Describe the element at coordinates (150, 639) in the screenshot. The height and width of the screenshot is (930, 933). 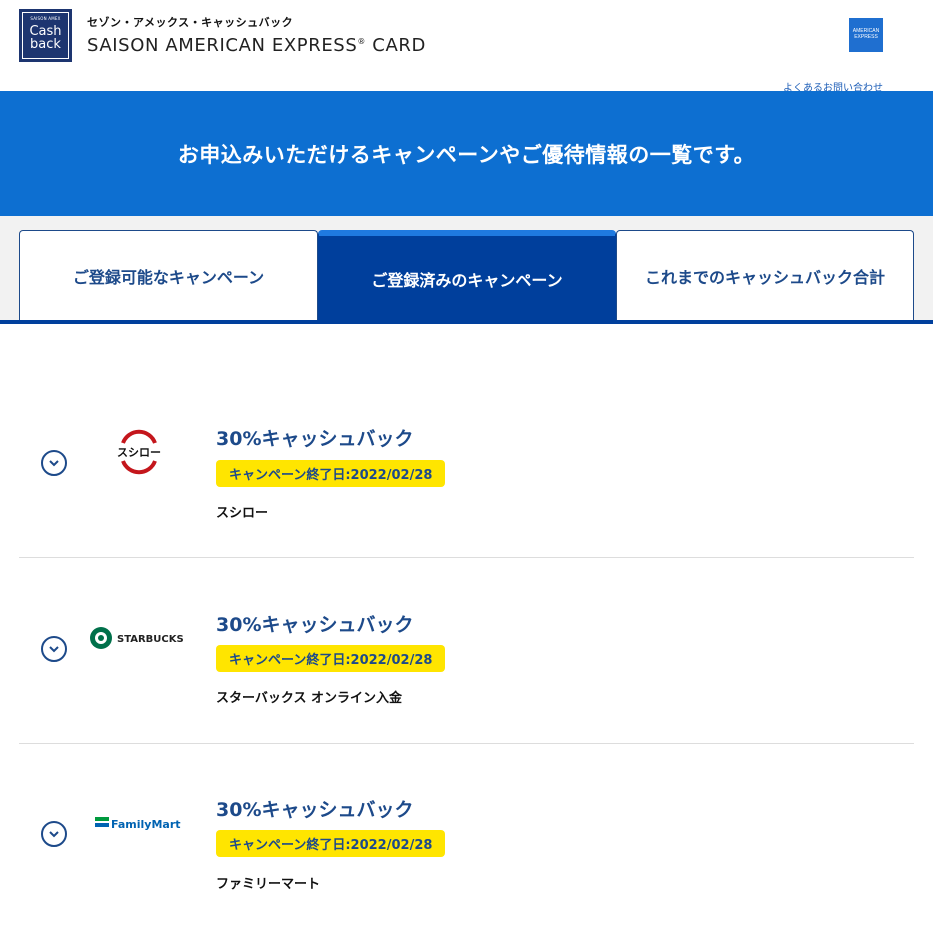
I see `starbucks-logo-text: STARBUCKS` at that location.